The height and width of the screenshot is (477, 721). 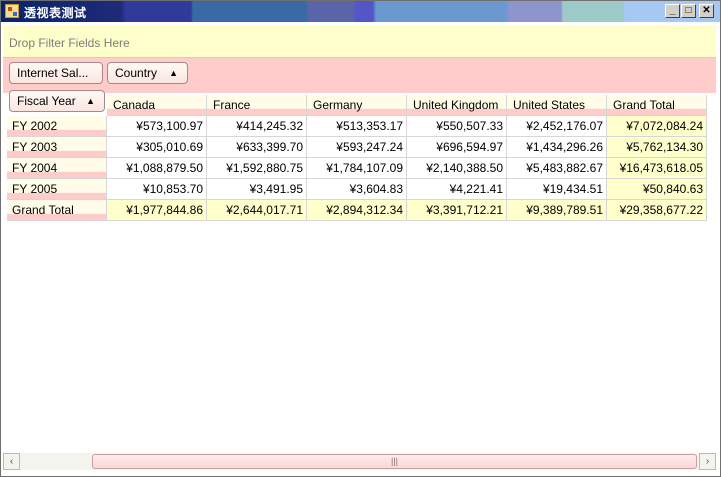 What do you see at coordinates (257, 189) in the screenshot?
I see `data-cell: ¥3,491.95` at bounding box center [257, 189].